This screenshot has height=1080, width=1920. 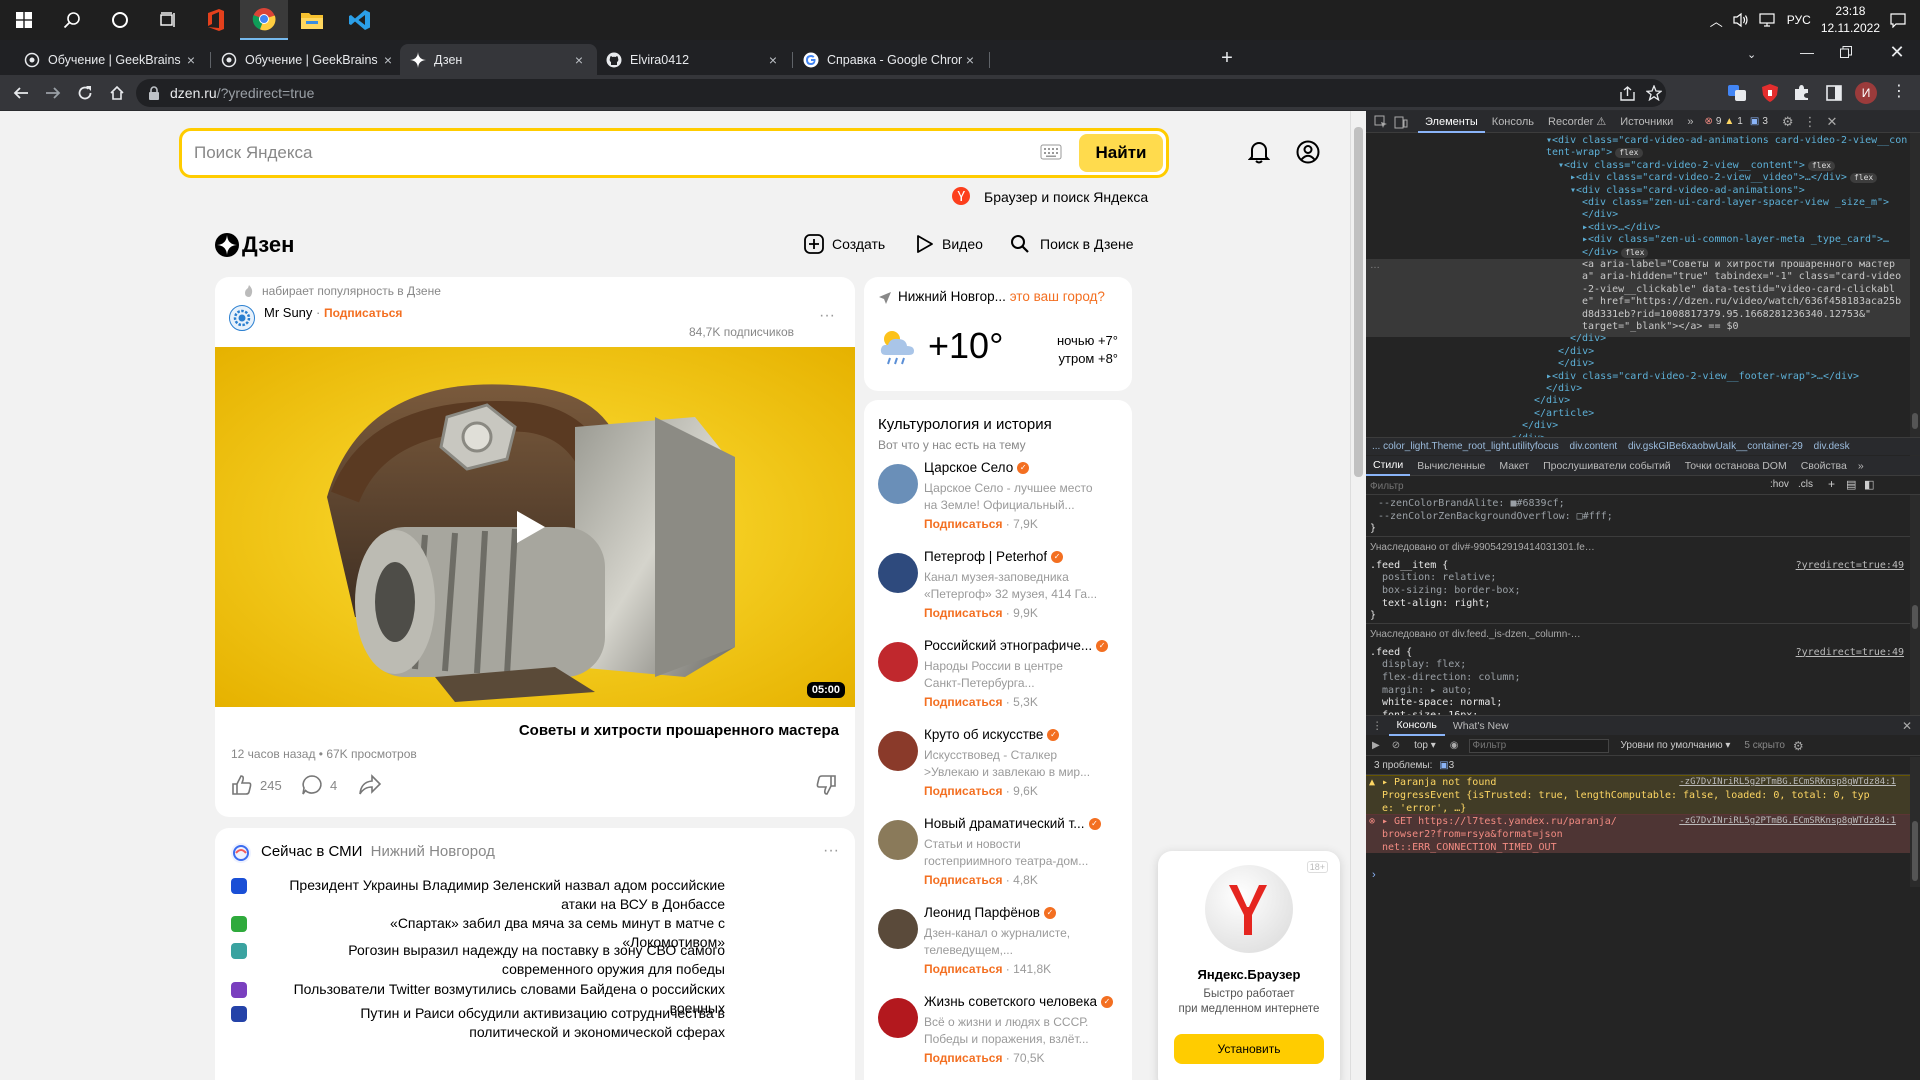 I want to click on clear-console-icon: ⊘, so click(x=1396, y=745).